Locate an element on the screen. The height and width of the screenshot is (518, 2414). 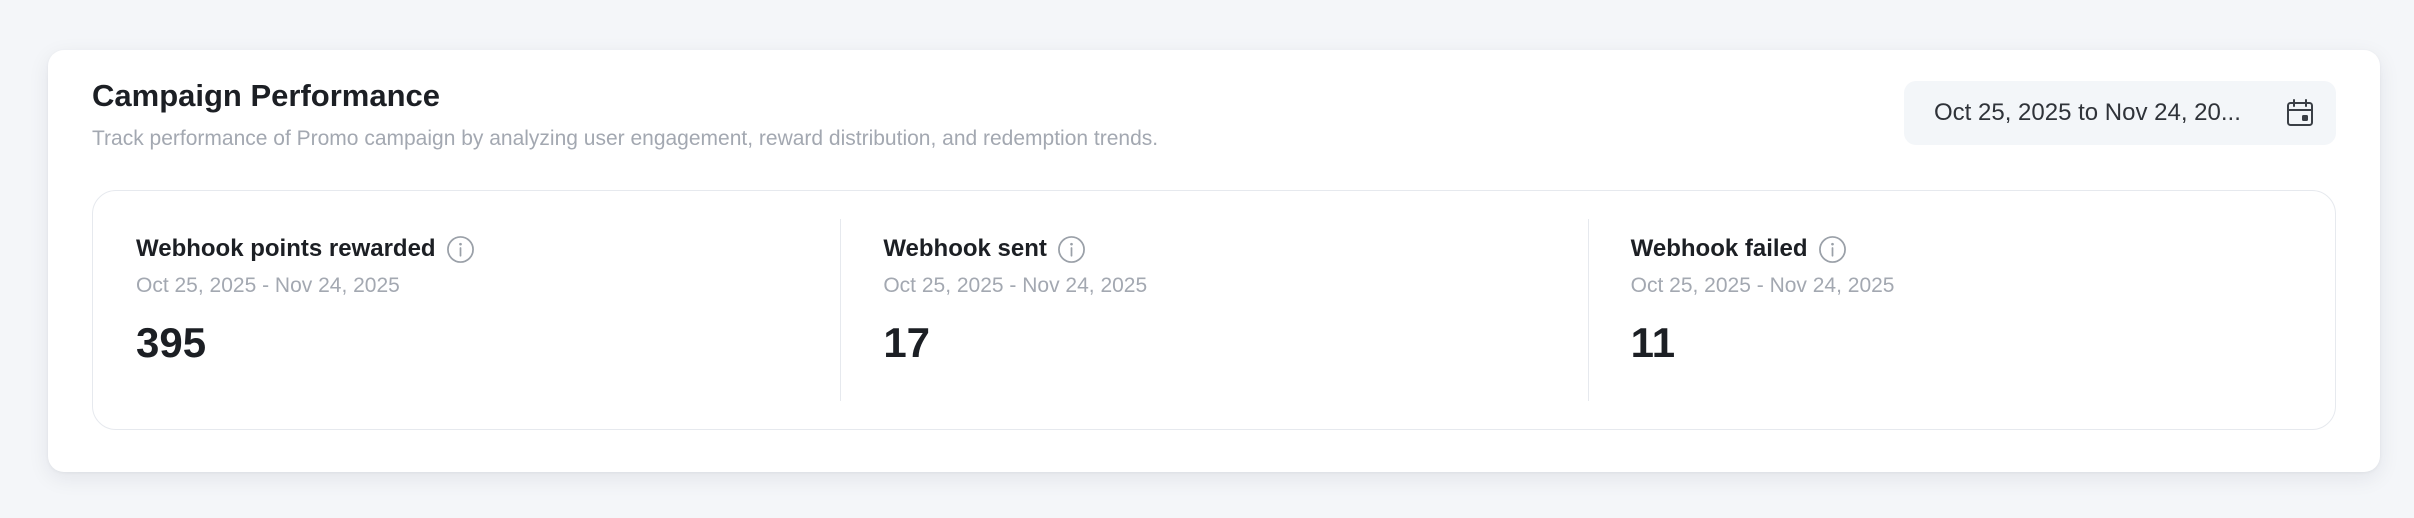
calendar-icon is located at coordinates (2300, 112).